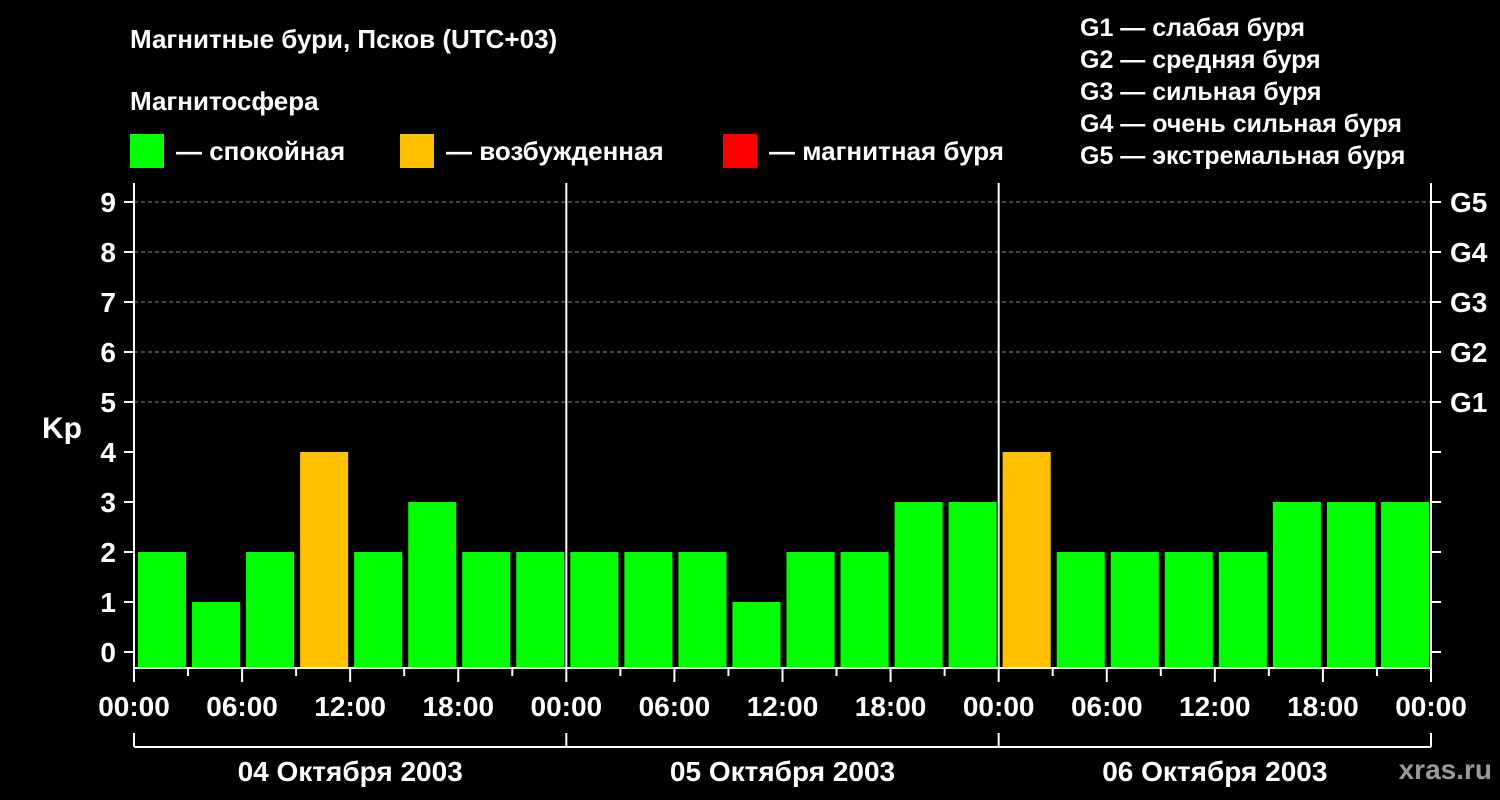 Image resolution: width=1500 pixels, height=800 pixels. What do you see at coordinates (108, 252) in the screenshot?
I see `y-tick-label: 8` at bounding box center [108, 252].